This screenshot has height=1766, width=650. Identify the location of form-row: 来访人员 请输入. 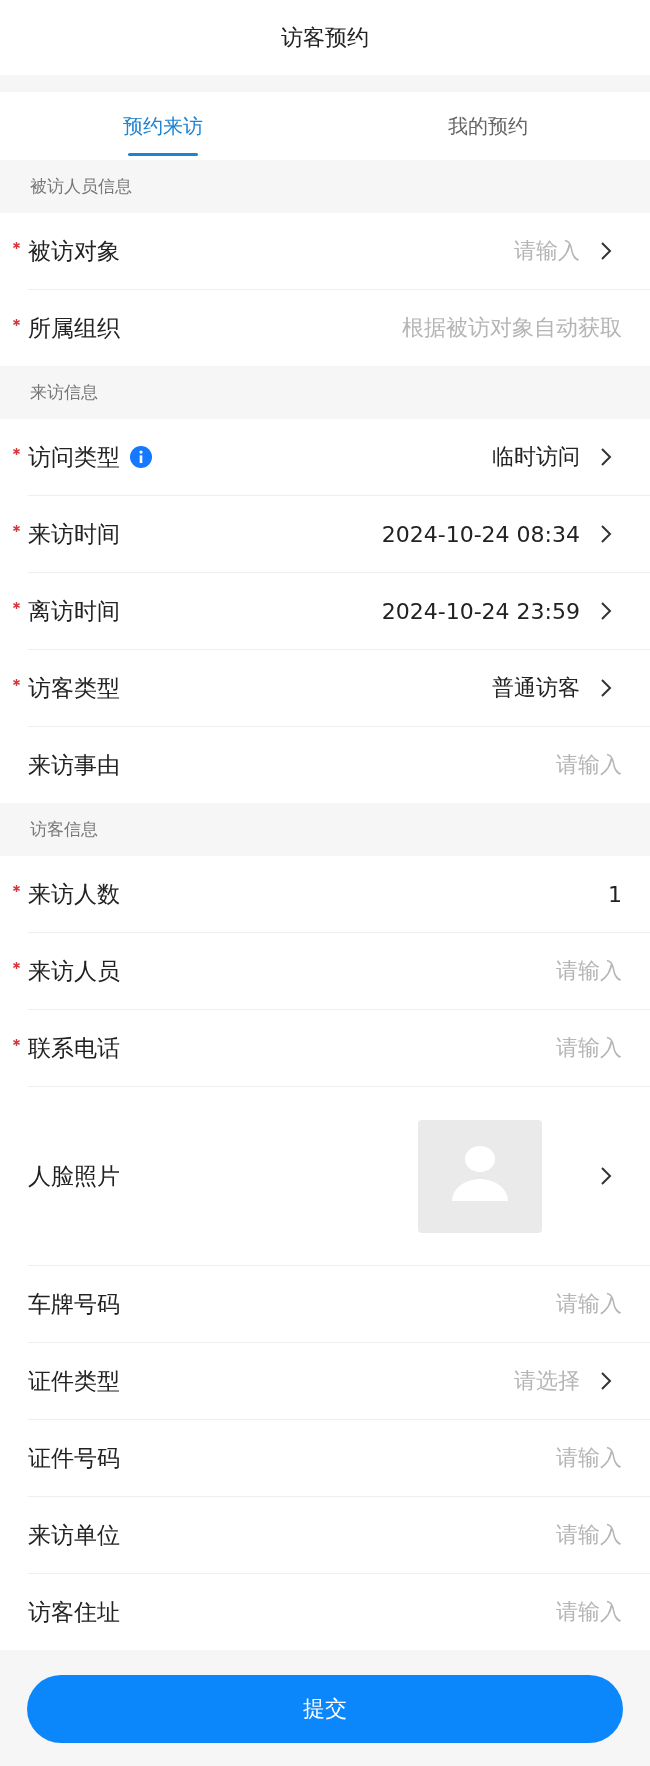
(339, 971).